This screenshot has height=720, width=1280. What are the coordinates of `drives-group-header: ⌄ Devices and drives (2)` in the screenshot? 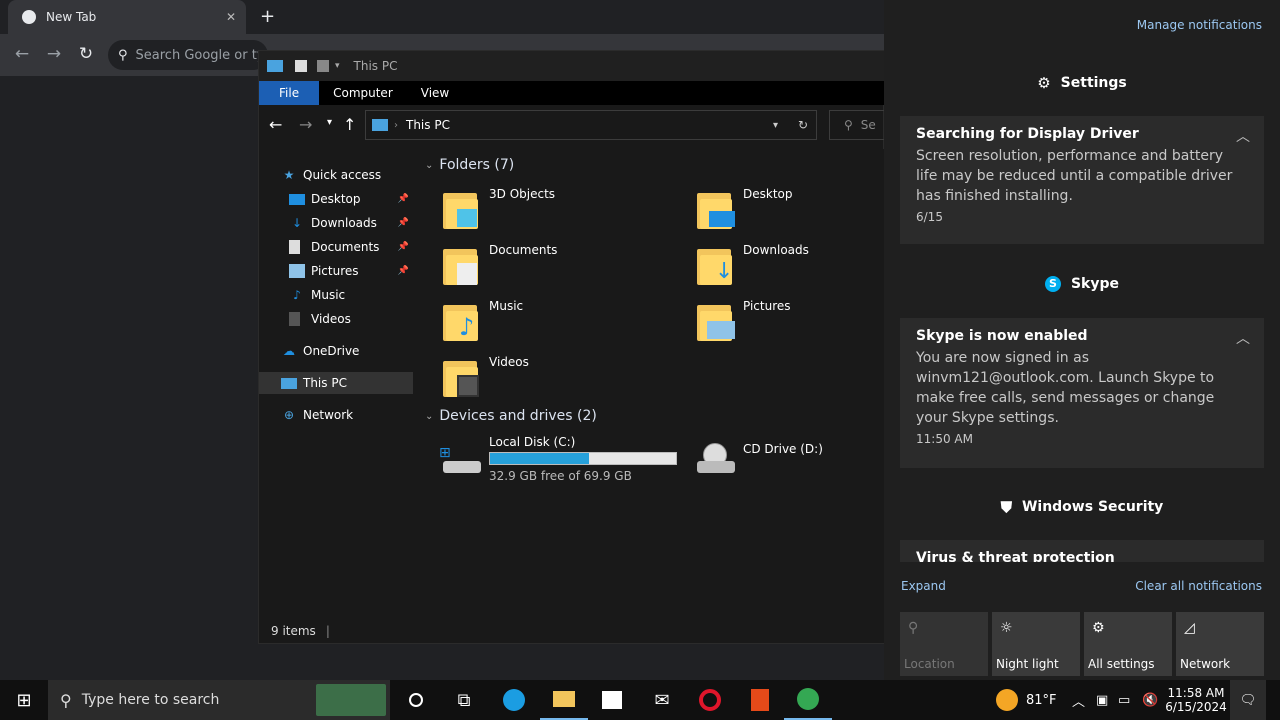 It's located at (511, 416).